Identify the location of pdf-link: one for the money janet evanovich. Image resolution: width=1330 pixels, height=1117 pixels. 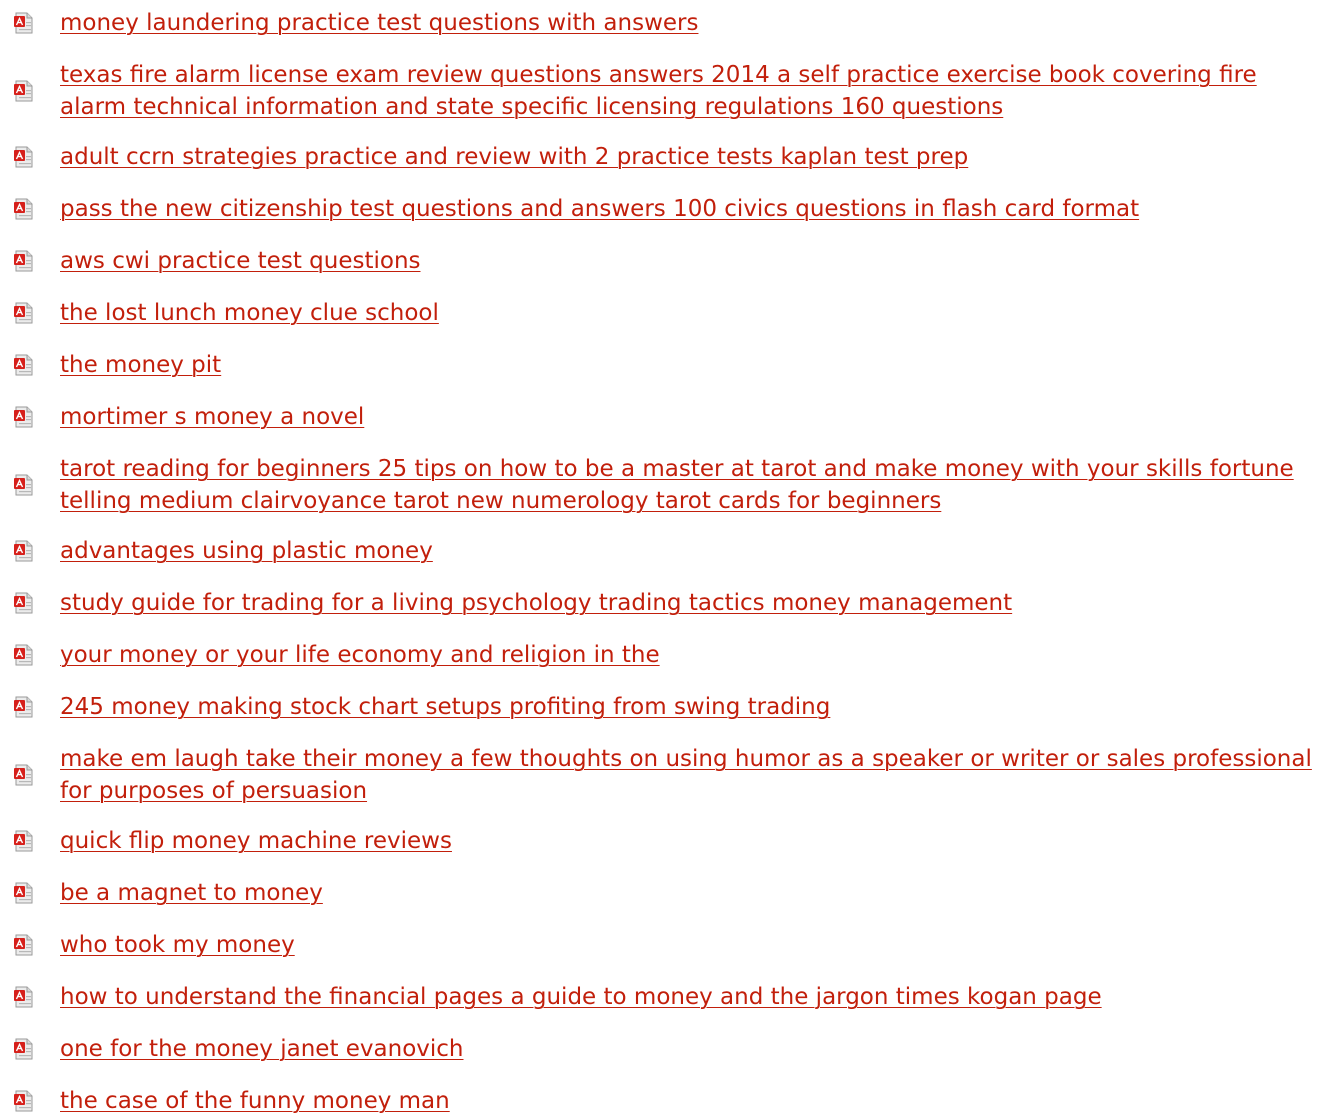
(691, 1049).